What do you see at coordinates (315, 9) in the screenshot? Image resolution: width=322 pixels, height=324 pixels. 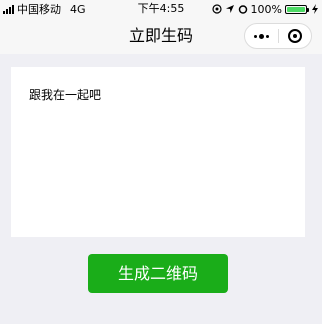 I see `charging-icon` at bounding box center [315, 9].